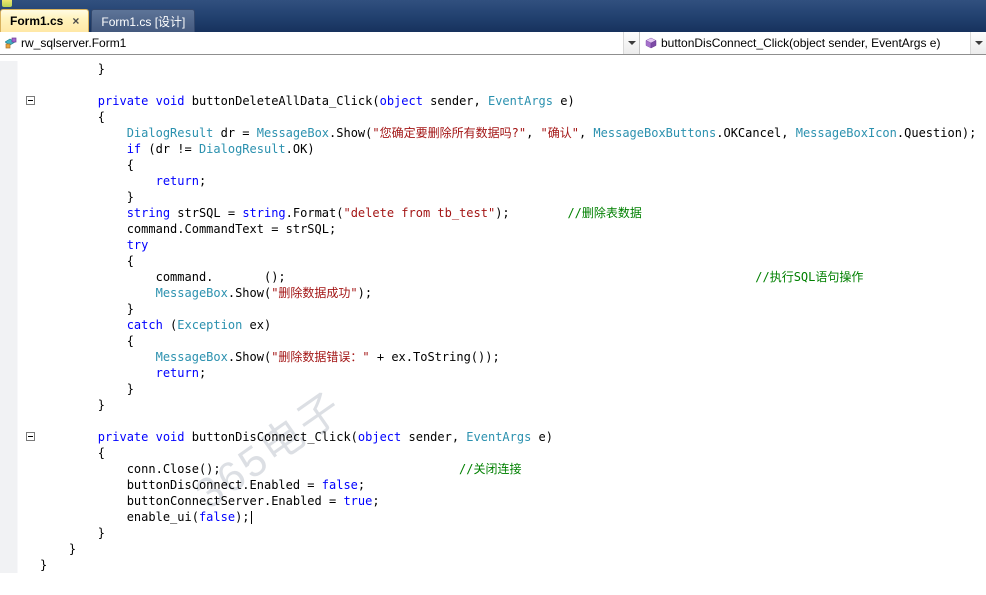  Describe the element at coordinates (586, 133) in the screenshot. I see `code-token: ,` at that location.